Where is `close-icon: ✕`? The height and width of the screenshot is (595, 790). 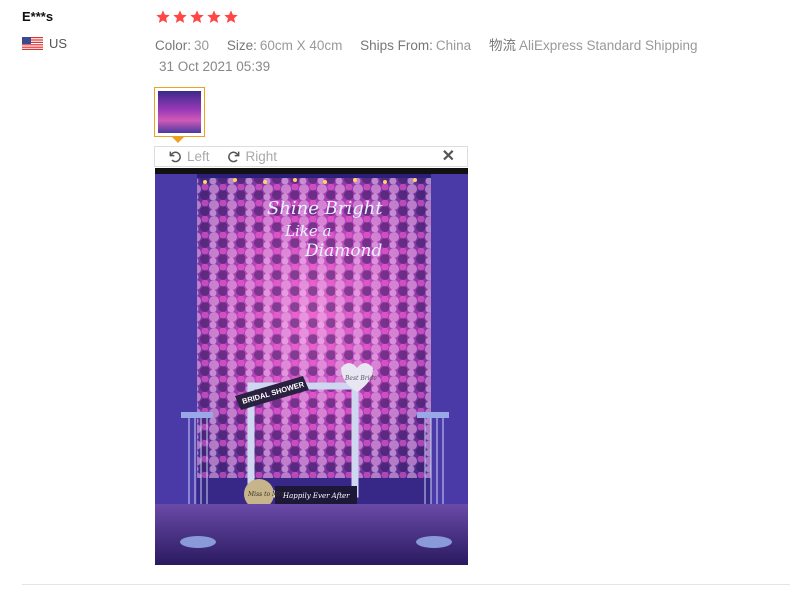
close-icon: ✕ is located at coordinates (448, 156).